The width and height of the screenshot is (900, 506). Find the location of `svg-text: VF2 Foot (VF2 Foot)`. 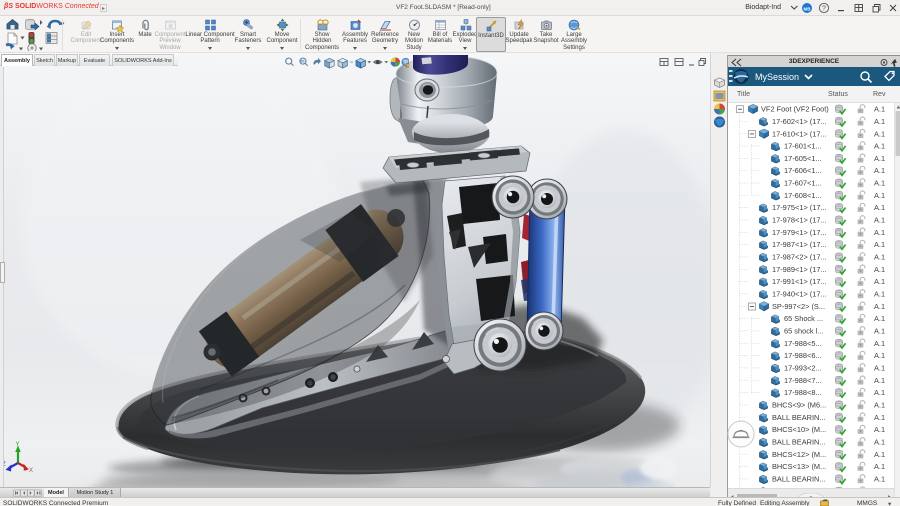

svg-text: VF2 Foot (VF2 Foot) is located at coordinates (795, 109).